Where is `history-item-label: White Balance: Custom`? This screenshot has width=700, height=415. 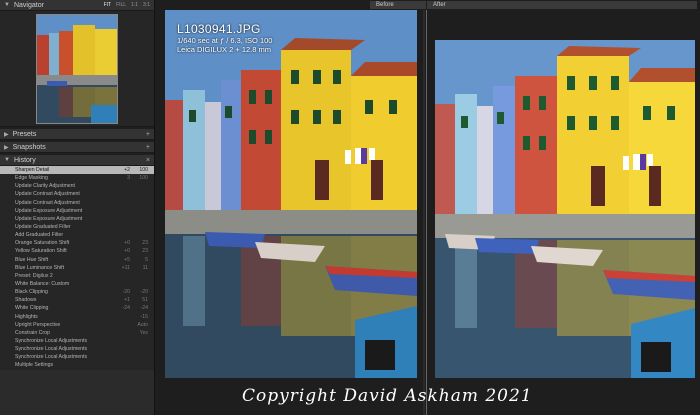
history-item-label: White Balance: Custom is located at coordinates (42, 284).